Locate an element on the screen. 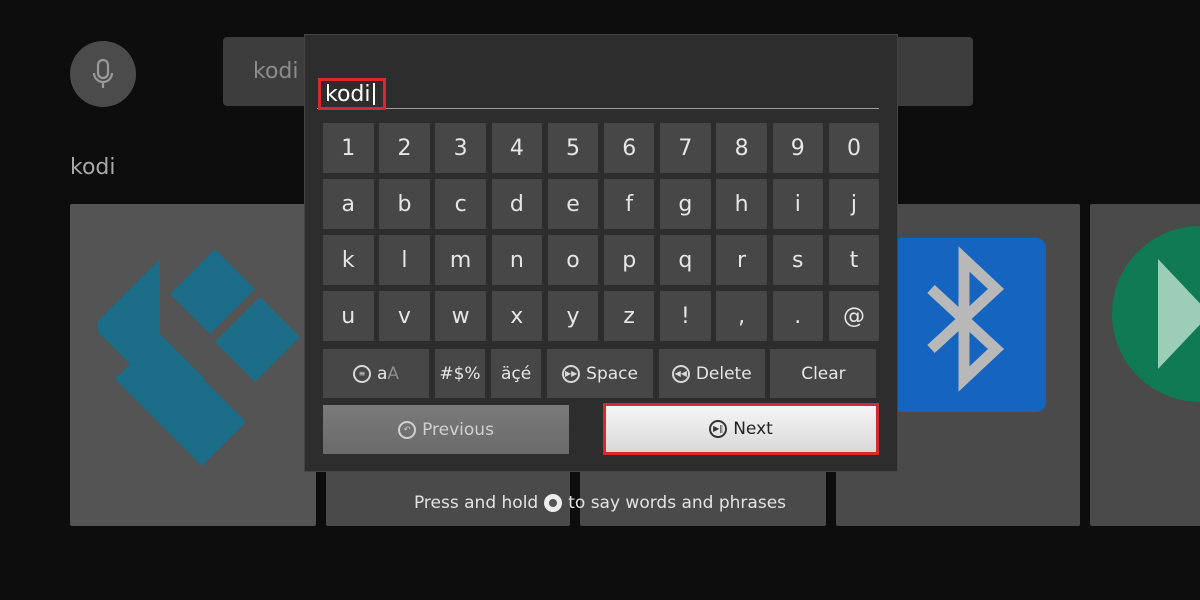 The image size is (1200, 600). key-27: r is located at coordinates (741, 260).